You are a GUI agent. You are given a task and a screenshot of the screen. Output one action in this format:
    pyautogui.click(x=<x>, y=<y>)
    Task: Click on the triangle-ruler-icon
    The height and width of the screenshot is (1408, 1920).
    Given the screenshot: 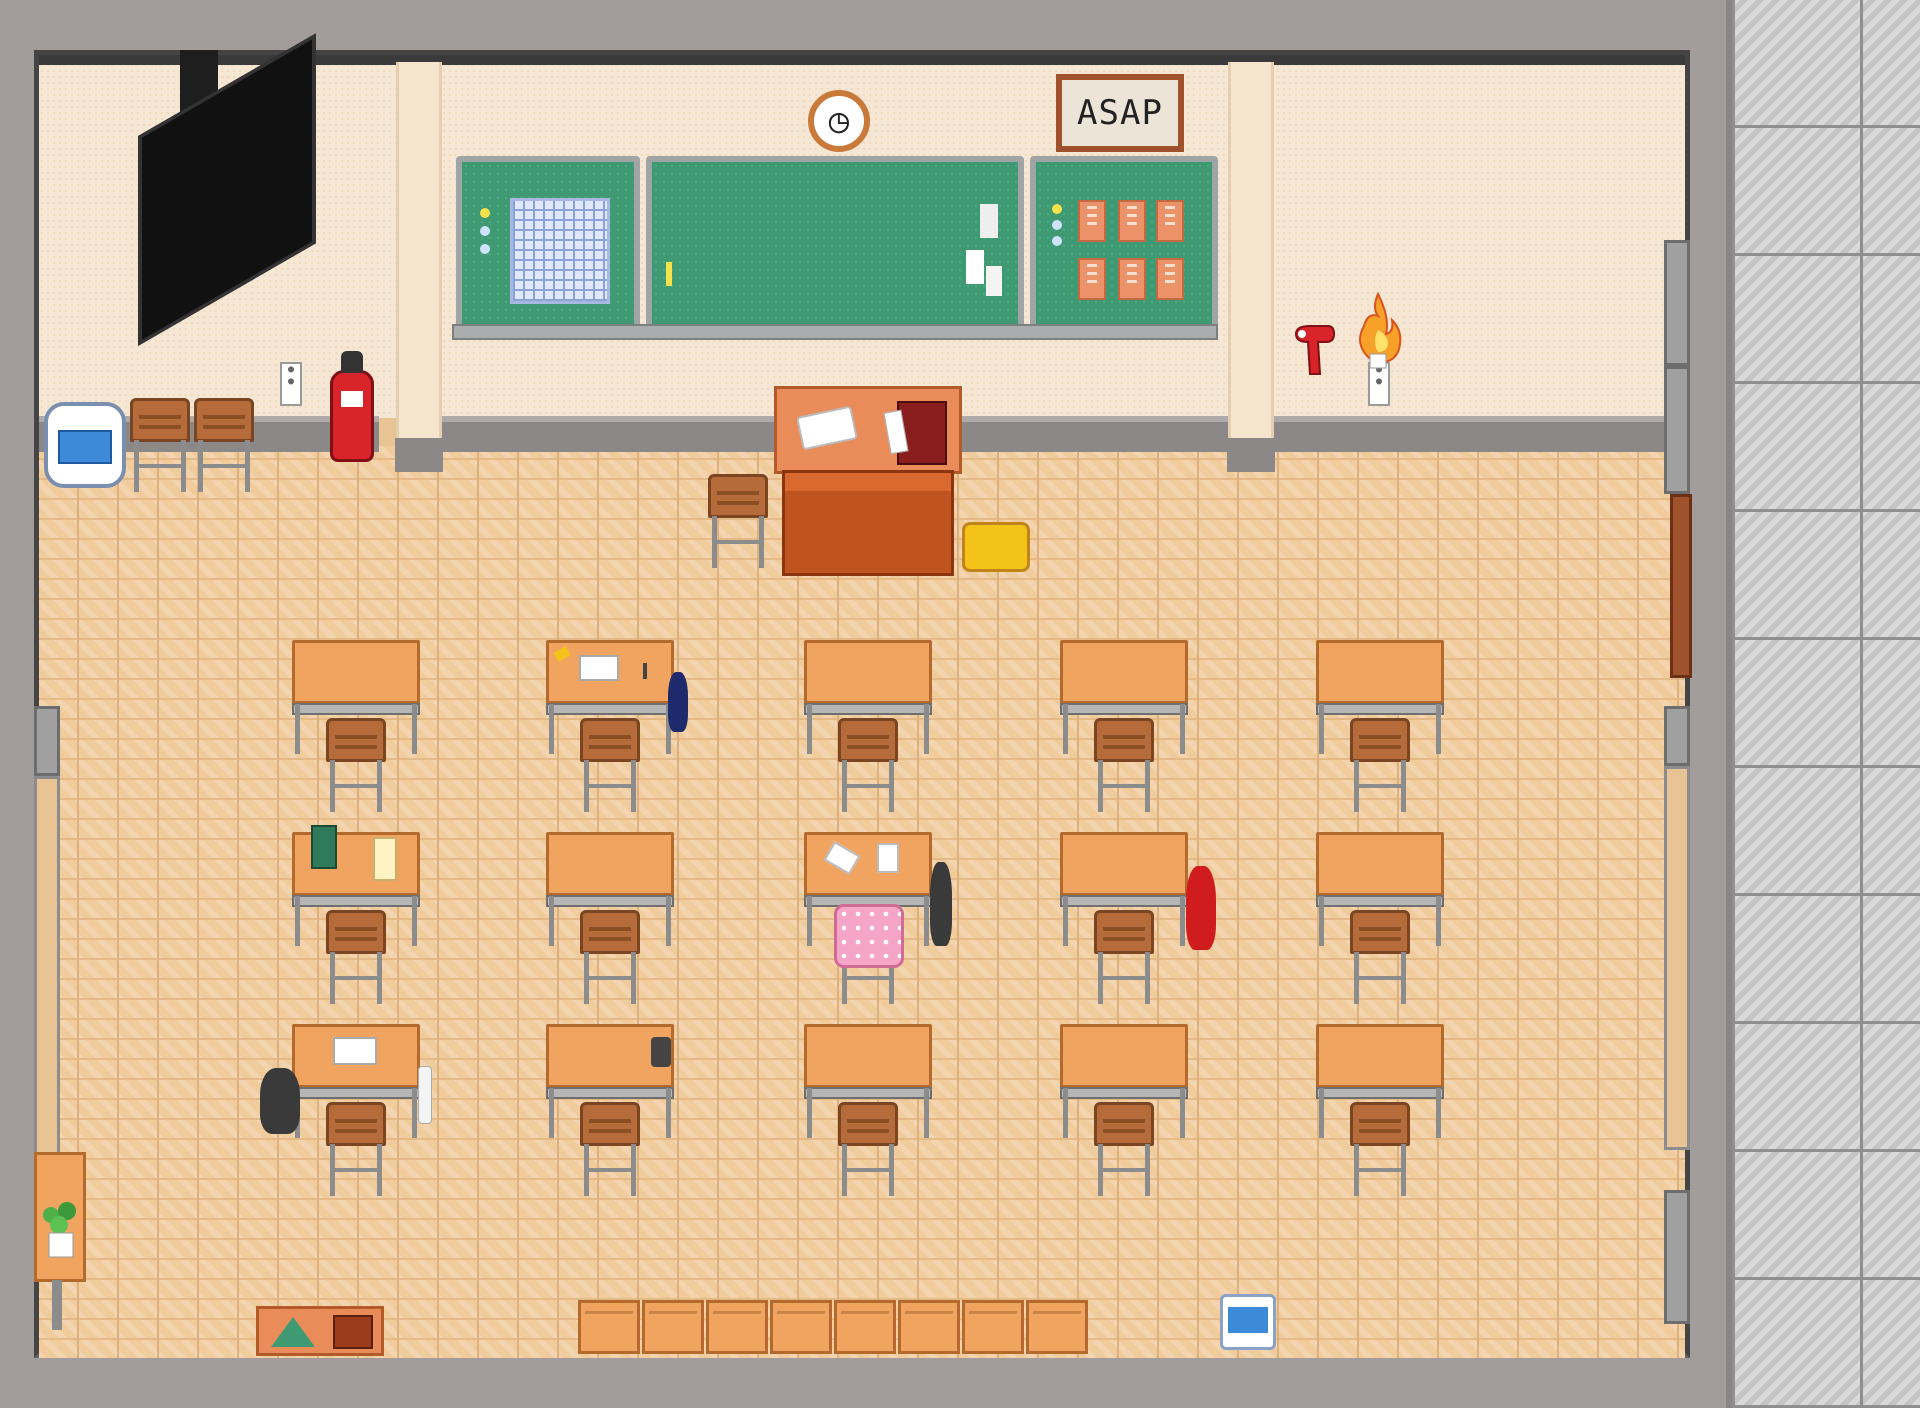 What is the action you would take?
    pyautogui.click(x=293, y=1332)
    